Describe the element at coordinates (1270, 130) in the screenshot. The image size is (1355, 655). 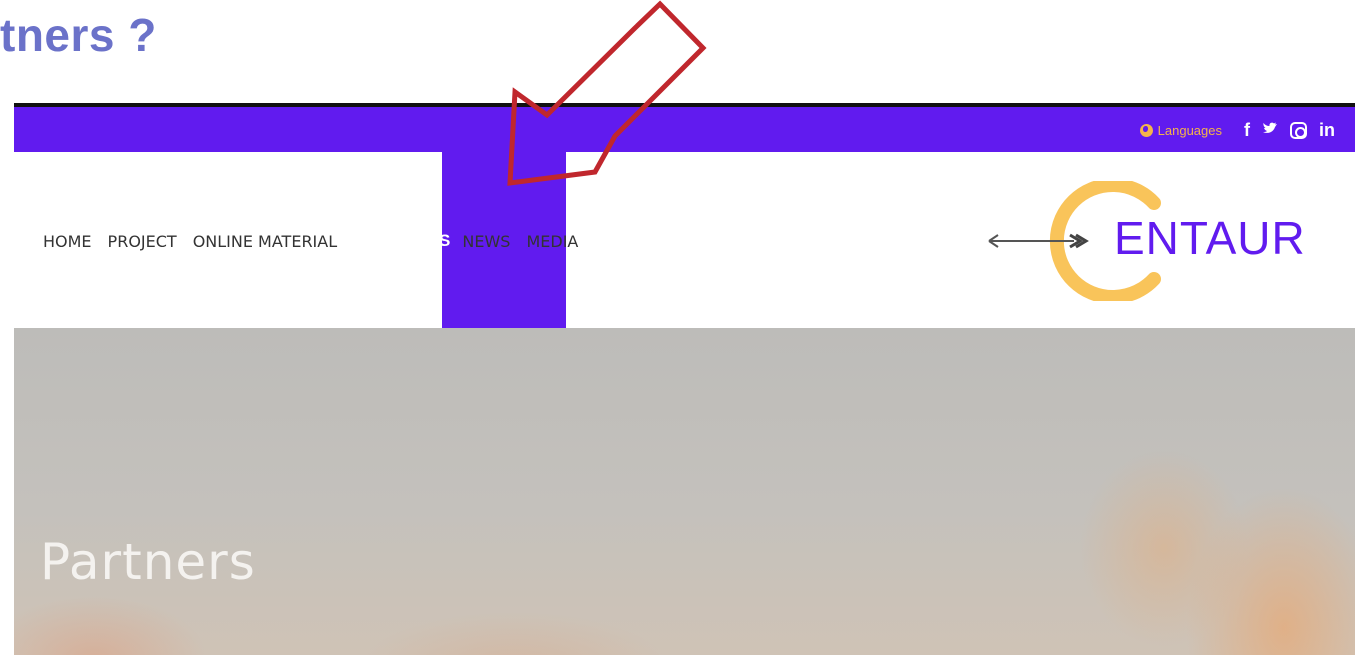
I see `twitter-icon` at that location.